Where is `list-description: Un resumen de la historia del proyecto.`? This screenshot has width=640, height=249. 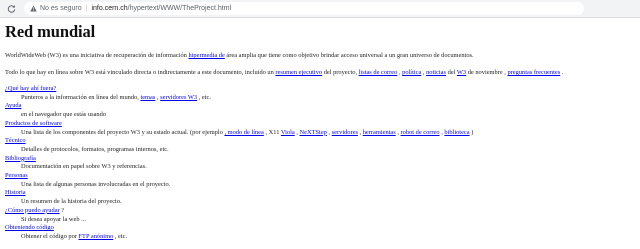 list-description: Un resumen de la historia del proyecto. is located at coordinates (71, 202).